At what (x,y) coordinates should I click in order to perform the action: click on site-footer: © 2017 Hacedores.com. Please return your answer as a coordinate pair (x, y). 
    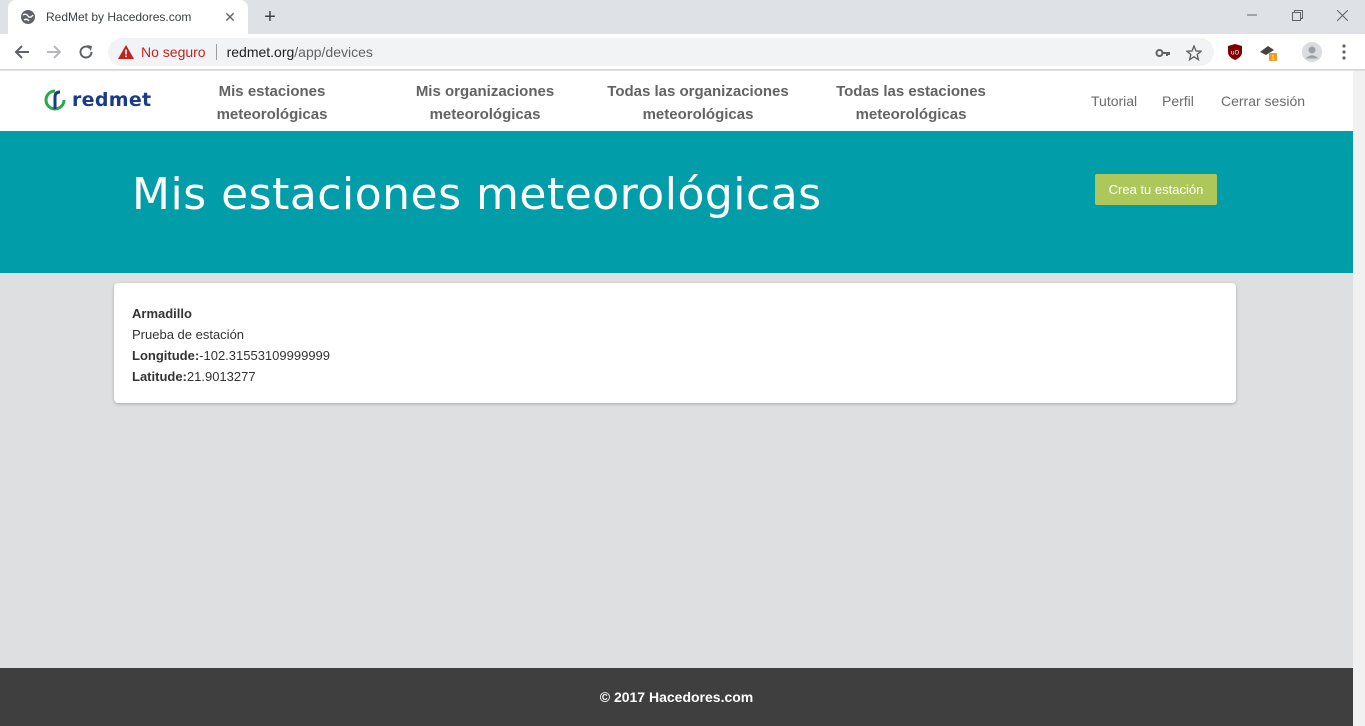
    Looking at the image, I should click on (676, 697).